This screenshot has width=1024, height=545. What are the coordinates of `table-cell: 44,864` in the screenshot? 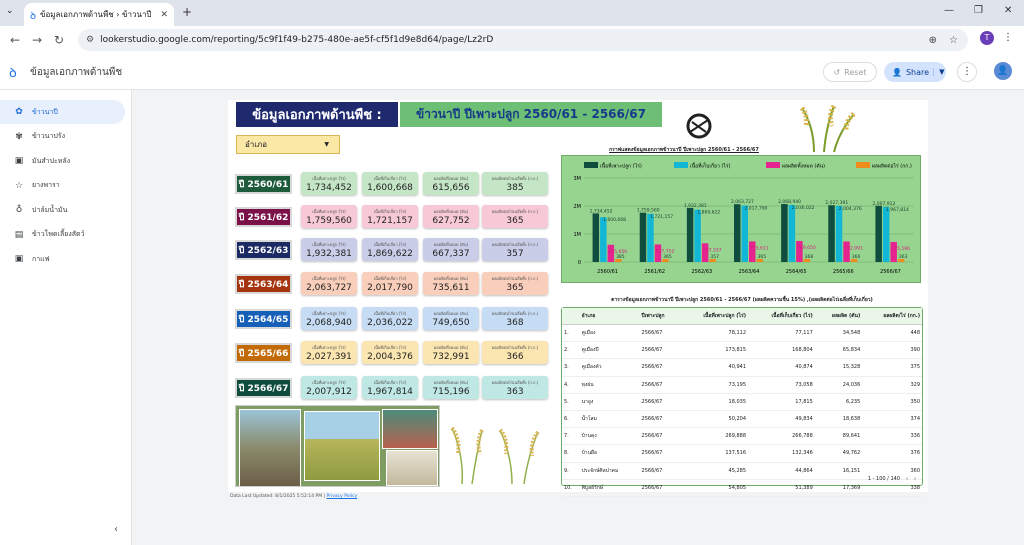 It's located at (781, 471).